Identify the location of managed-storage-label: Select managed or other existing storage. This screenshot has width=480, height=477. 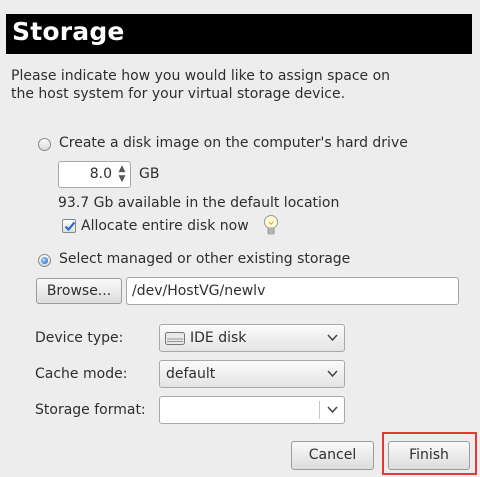
(204, 259).